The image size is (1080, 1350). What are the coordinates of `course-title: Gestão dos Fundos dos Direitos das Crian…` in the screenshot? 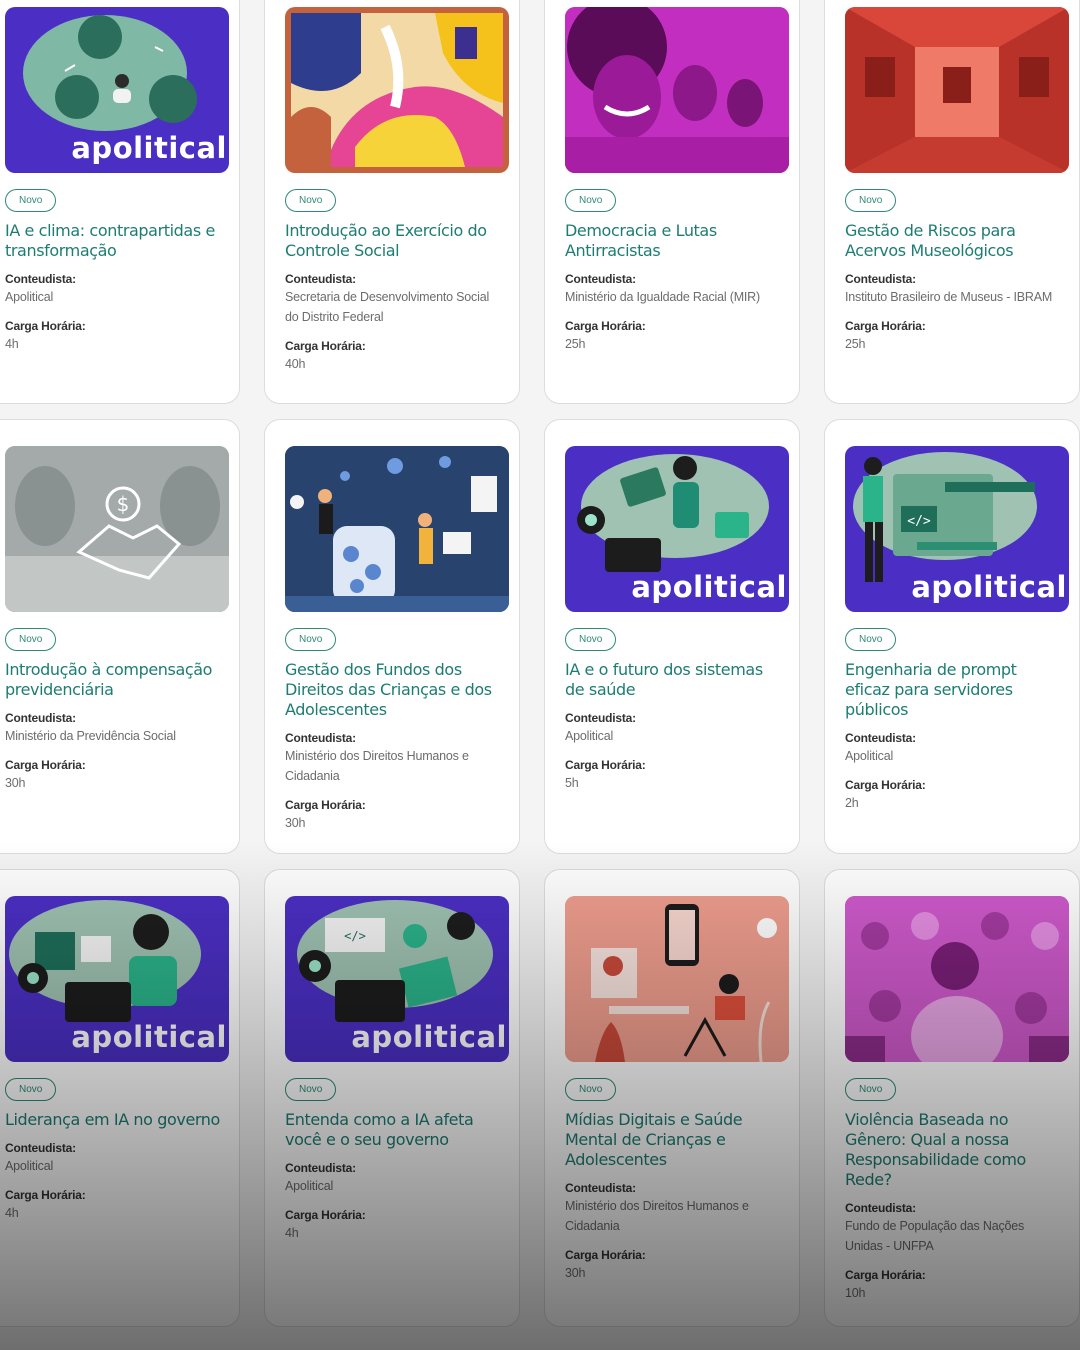 It's located at (394, 690).